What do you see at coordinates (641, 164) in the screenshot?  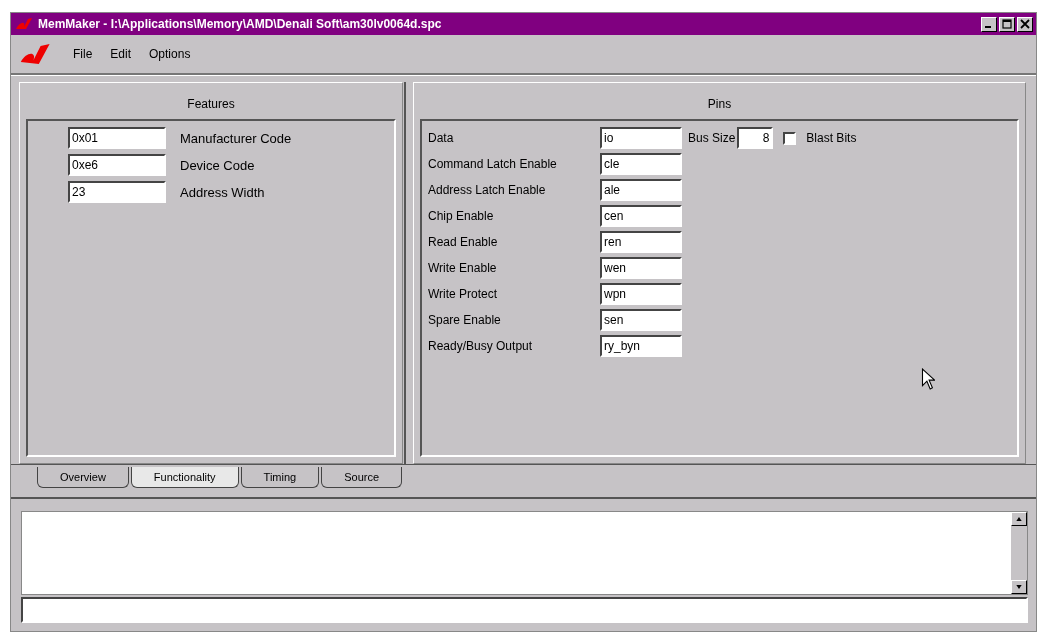 I see `text-field: cle` at bounding box center [641, 164].